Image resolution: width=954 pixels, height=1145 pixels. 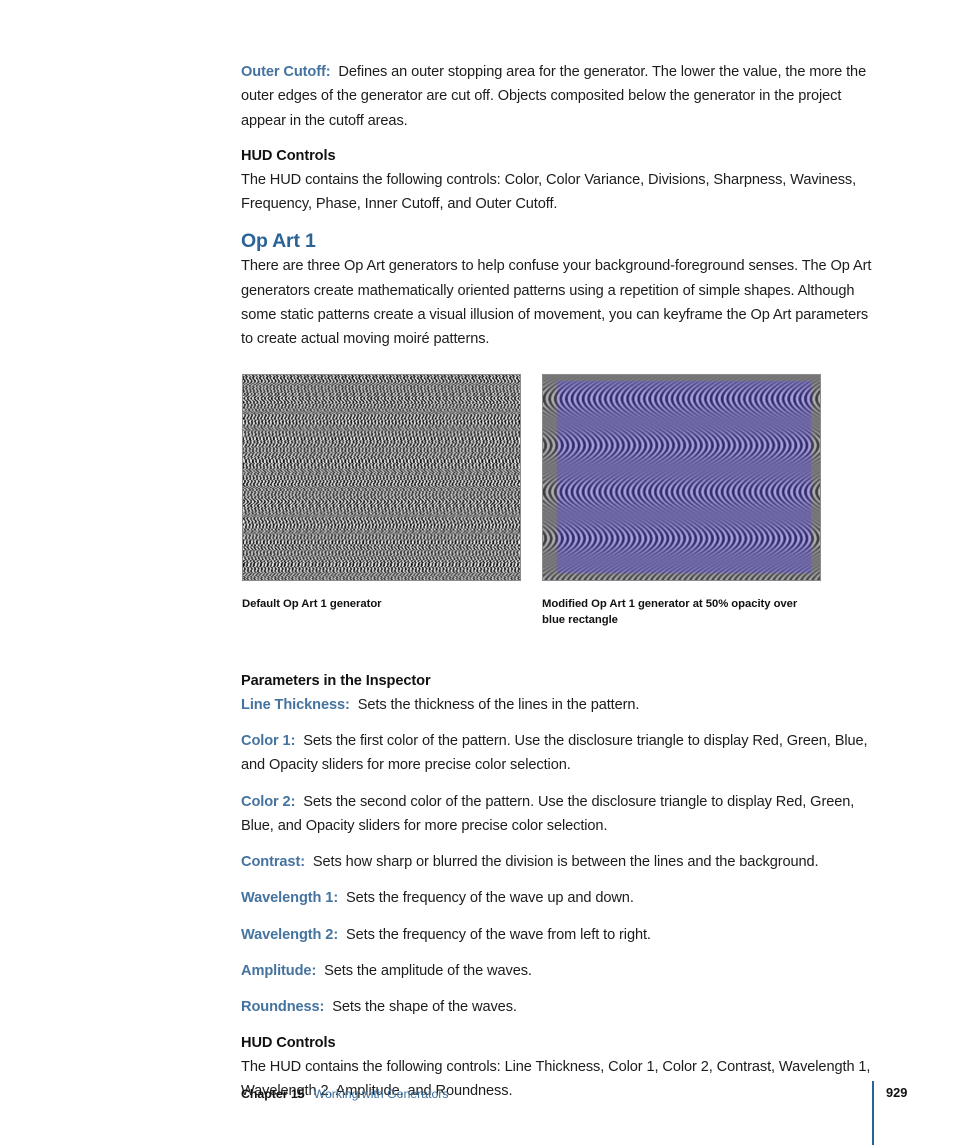 I want to click on hud-controls-heading-bottom: HUD Controls, so click(x=288, y=1042).